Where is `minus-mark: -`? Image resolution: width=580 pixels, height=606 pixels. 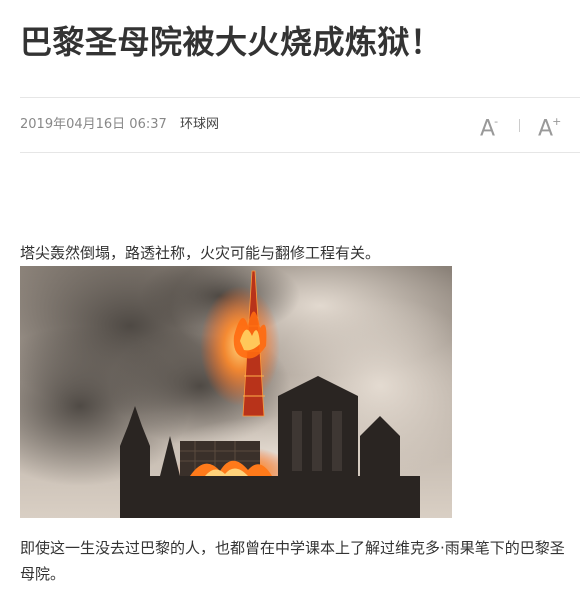
minus-mark: - is located at coordinates (496, 121).